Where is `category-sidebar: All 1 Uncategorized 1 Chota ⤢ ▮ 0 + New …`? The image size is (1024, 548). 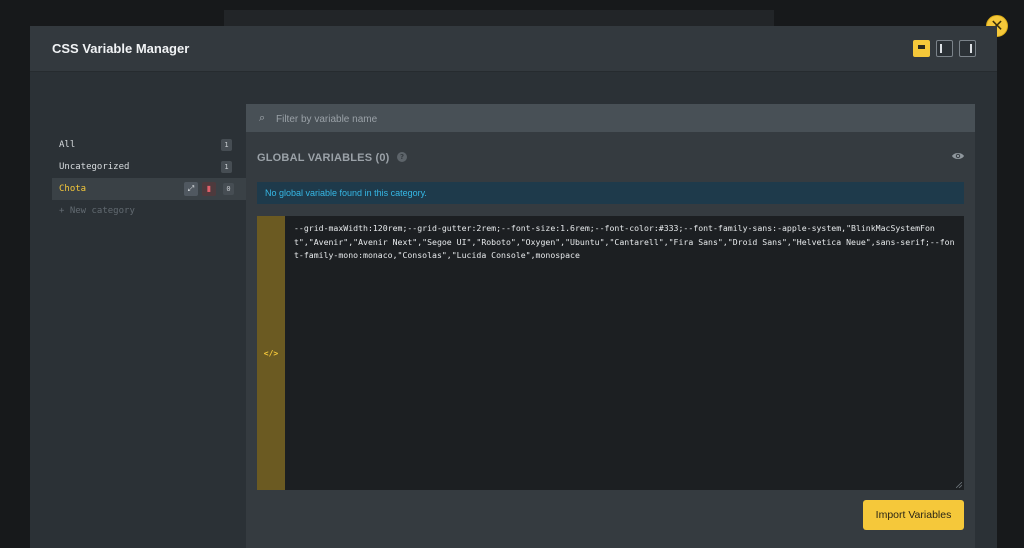 category-sidebar: All 1 Uncategorized 1 Chota ⤢ ▮ 0 + New … is located at coordinates (149, 178).